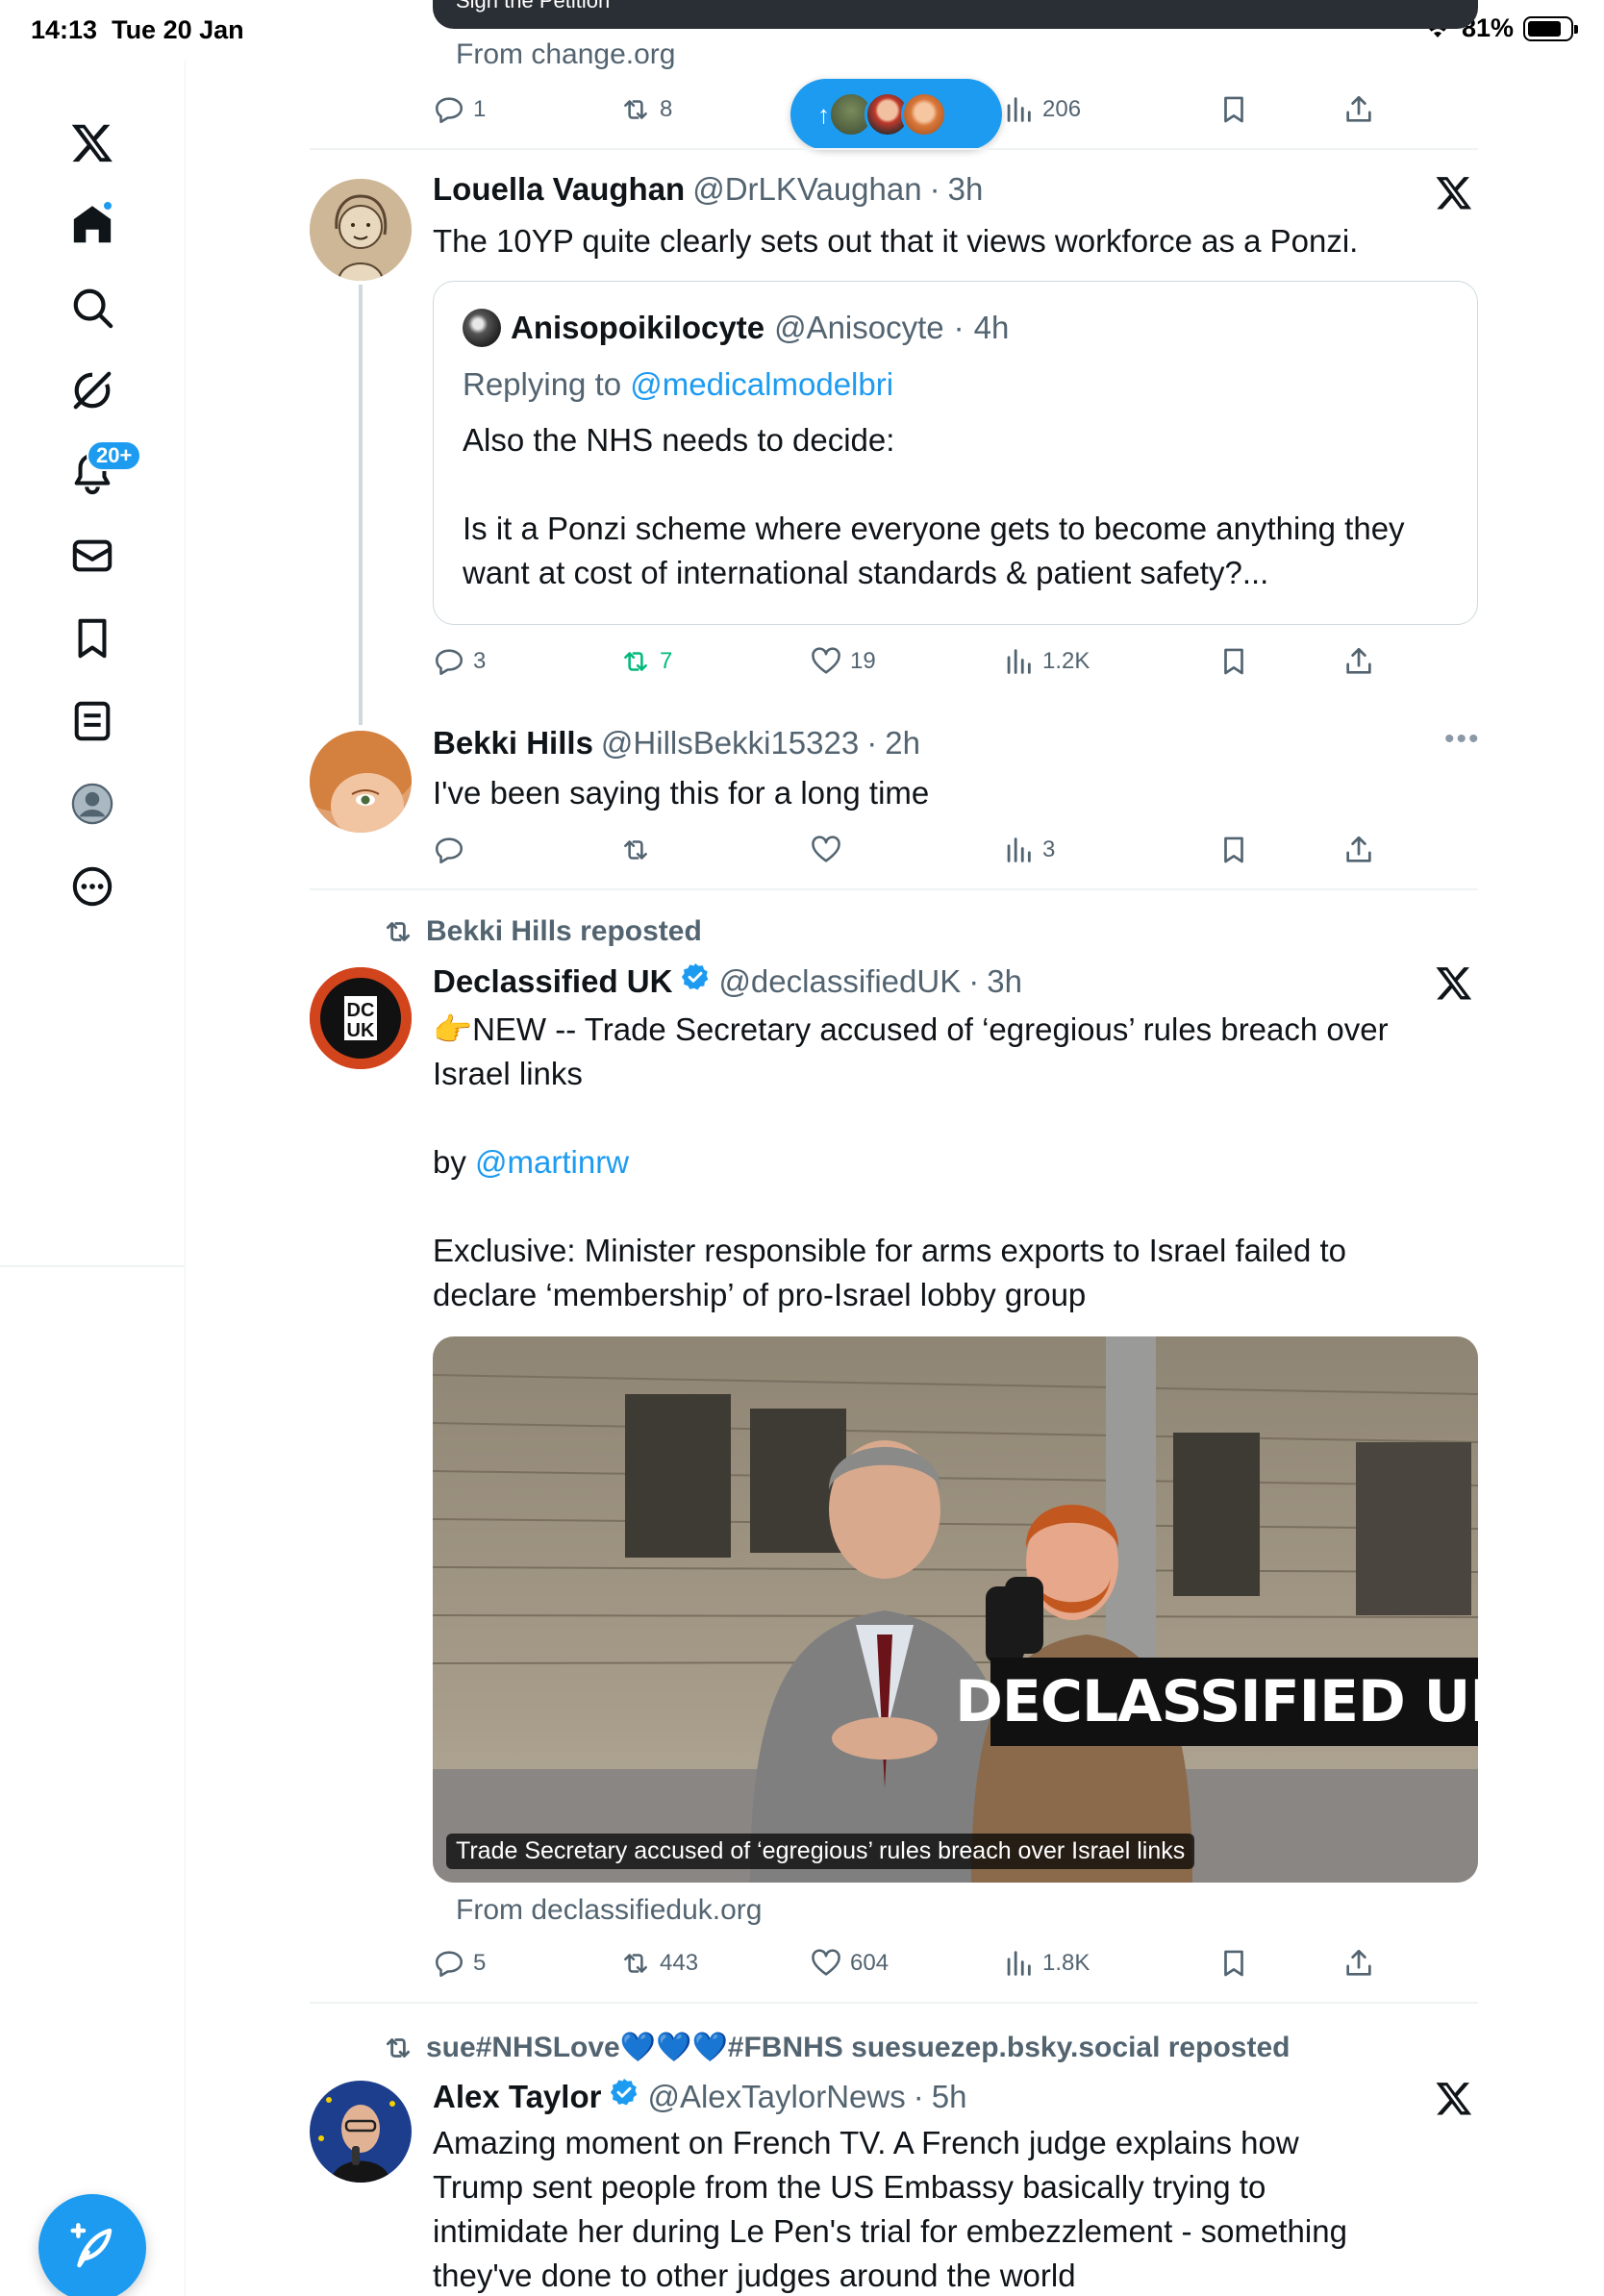  What do you see at coordinates (658, 1963) in the screenshot?
I see `repost-button: 443` at bounding box center [658, 1963].